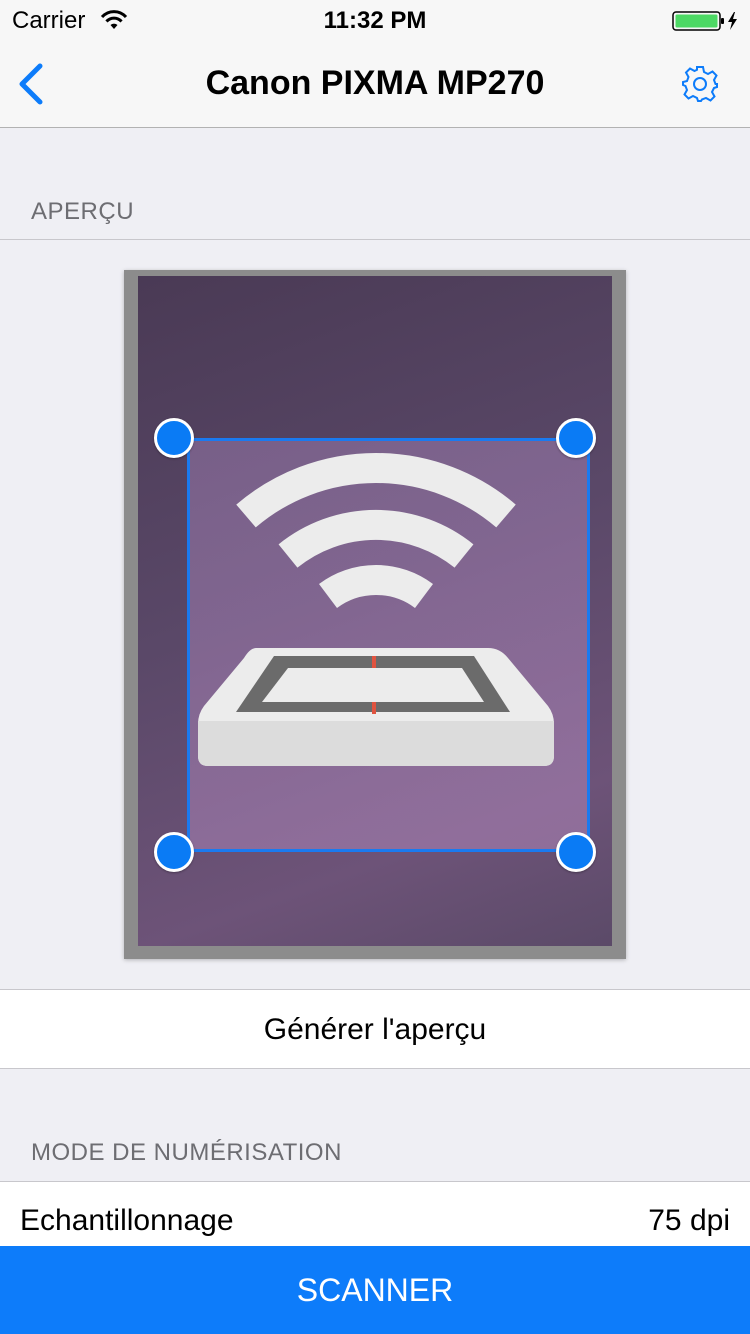 Image resolution: width=750 pixels, height=1334 pixels. Describe the element at coordinates (576, 852) in the screenshot. I see `crop-handle-bottom-right` at that location.